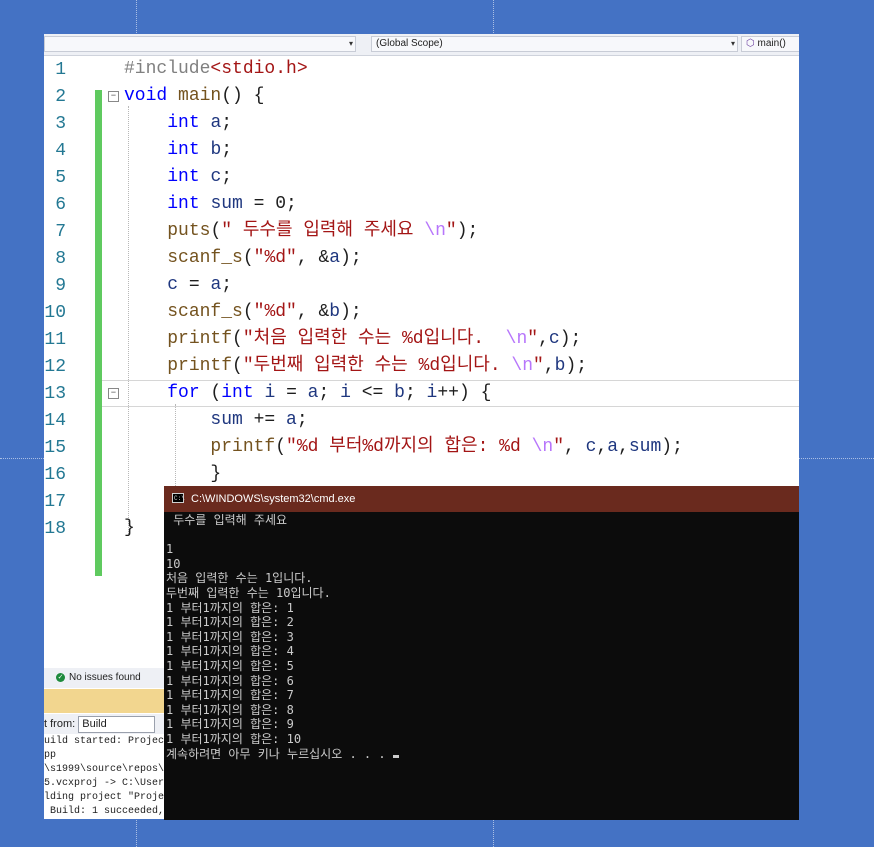 The width and height of the screenshot is (874, 847). I want to click on output-panel-title, so click(114, 701).